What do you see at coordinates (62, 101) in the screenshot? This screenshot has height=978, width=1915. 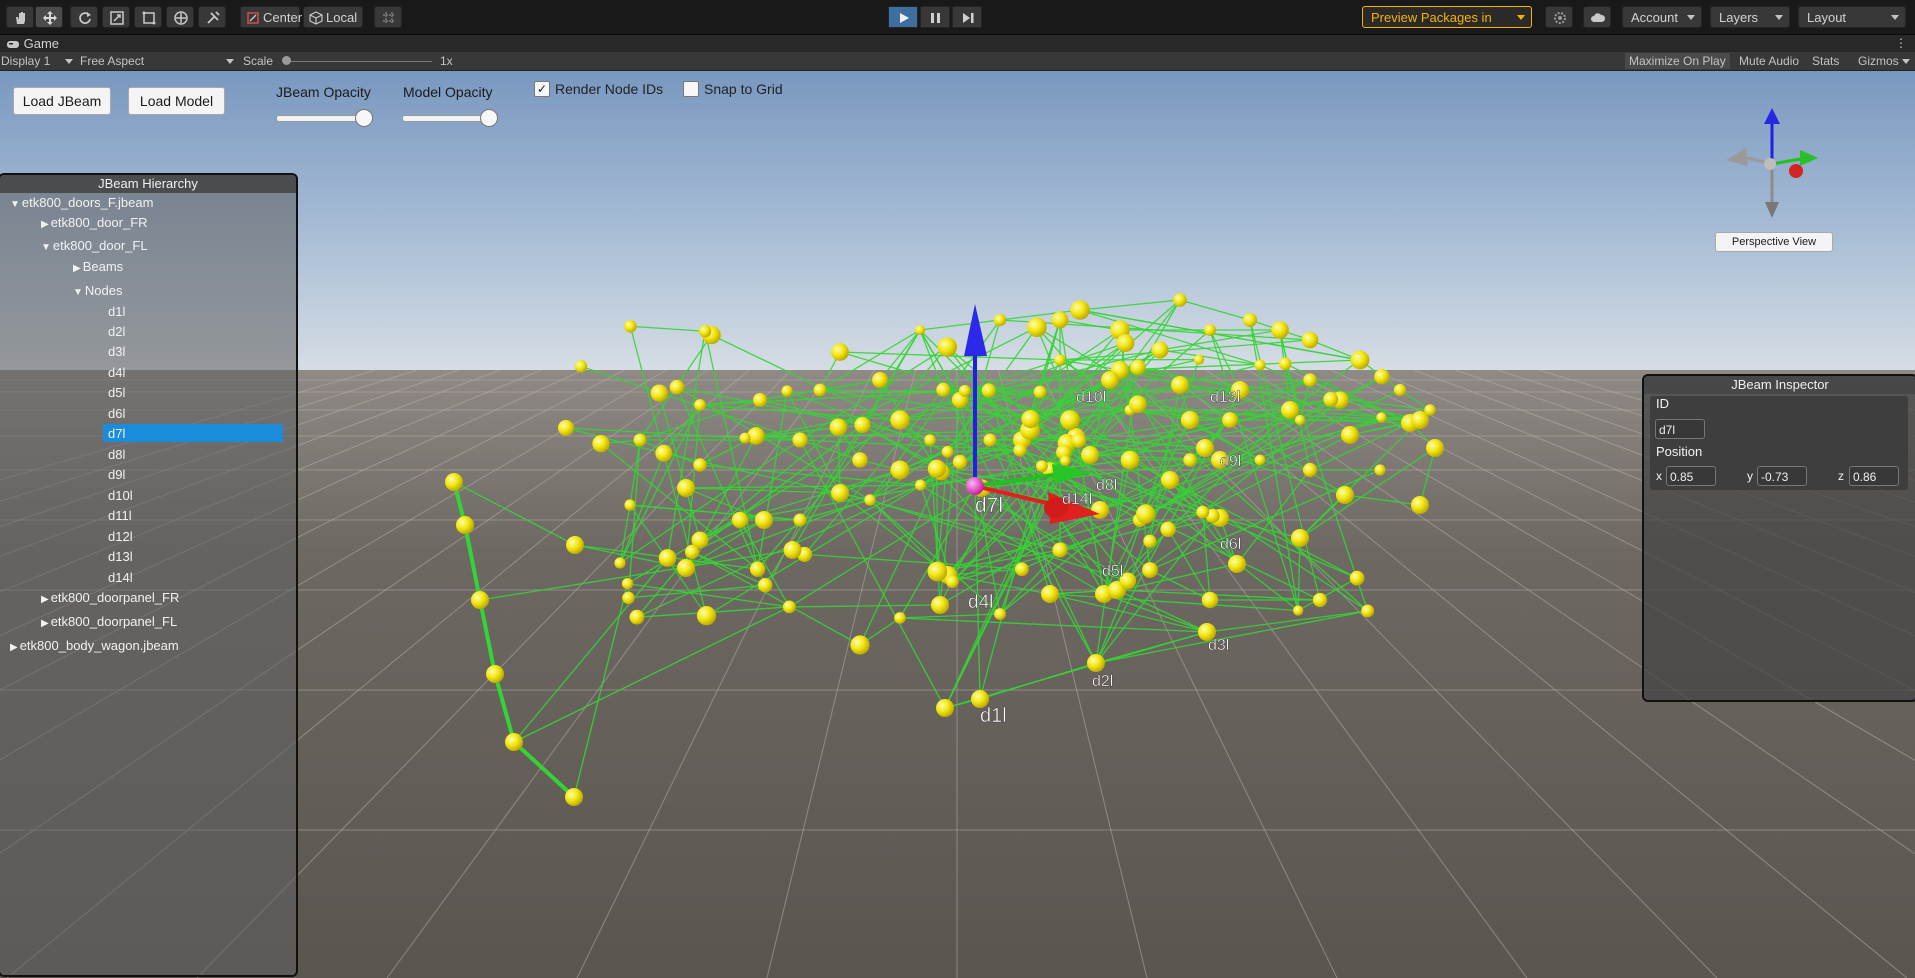 I see `load-jbeam-button: Load JBeam` at bounding box center [62, 101].